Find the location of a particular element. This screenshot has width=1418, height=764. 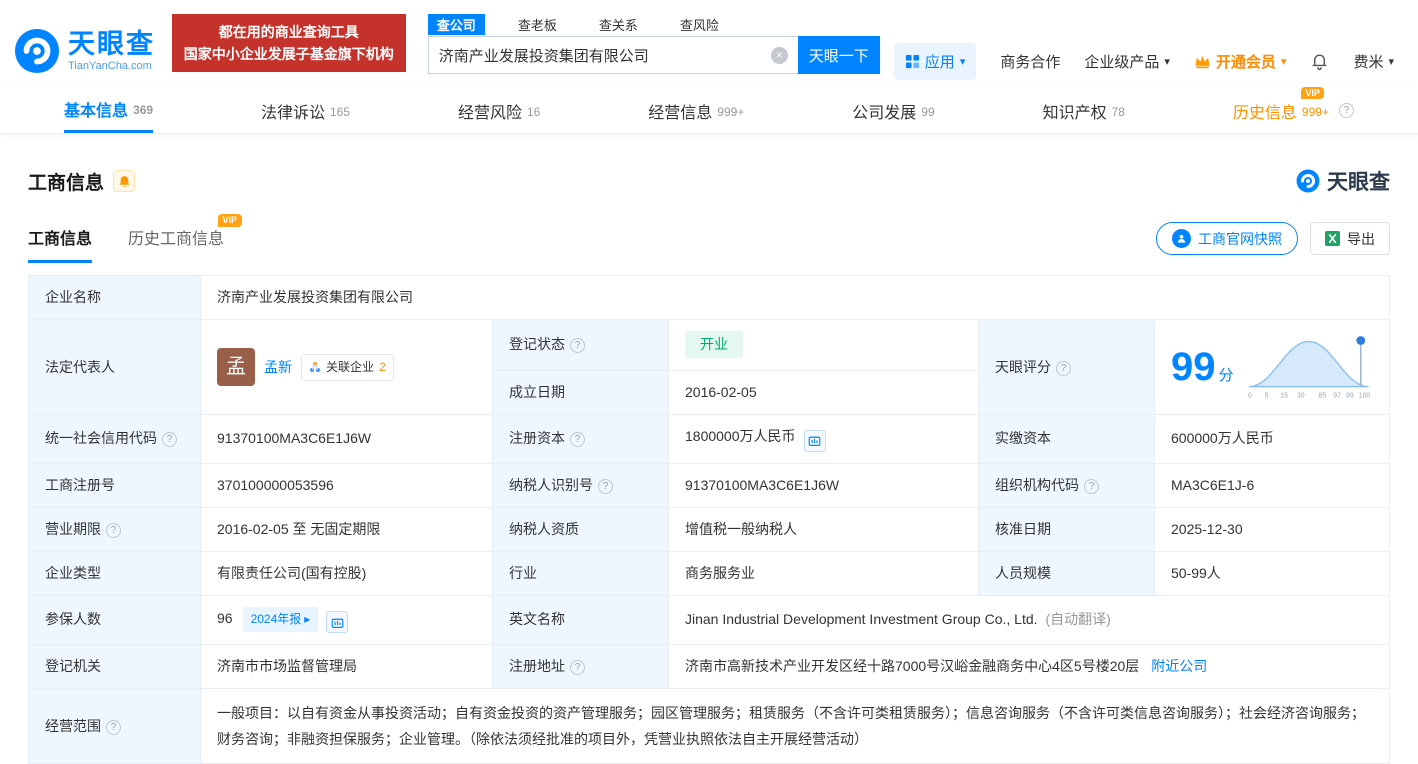

tab-operation-risk: 经营风险 16 is located at coordinates (499, 110).